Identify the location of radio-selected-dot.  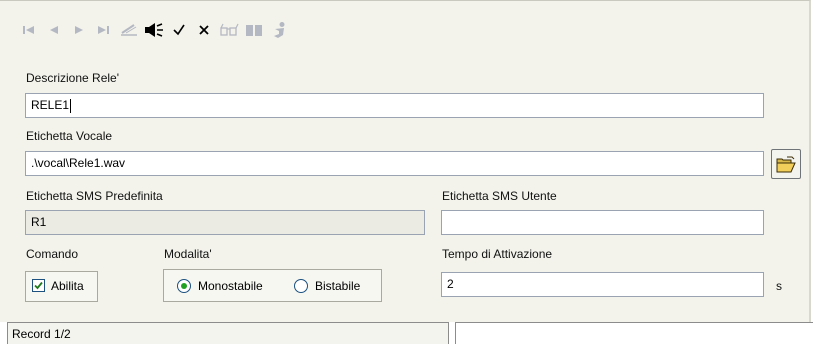
(184, 286).